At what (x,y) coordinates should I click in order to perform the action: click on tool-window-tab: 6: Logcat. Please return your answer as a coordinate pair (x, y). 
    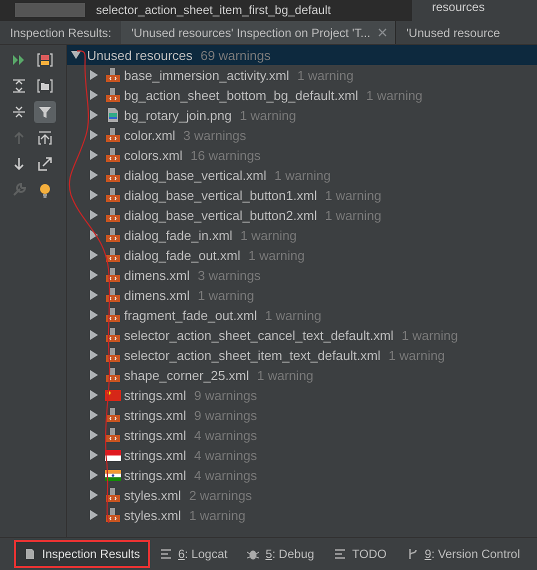
    Looking at the image, I should click on (194, 554).